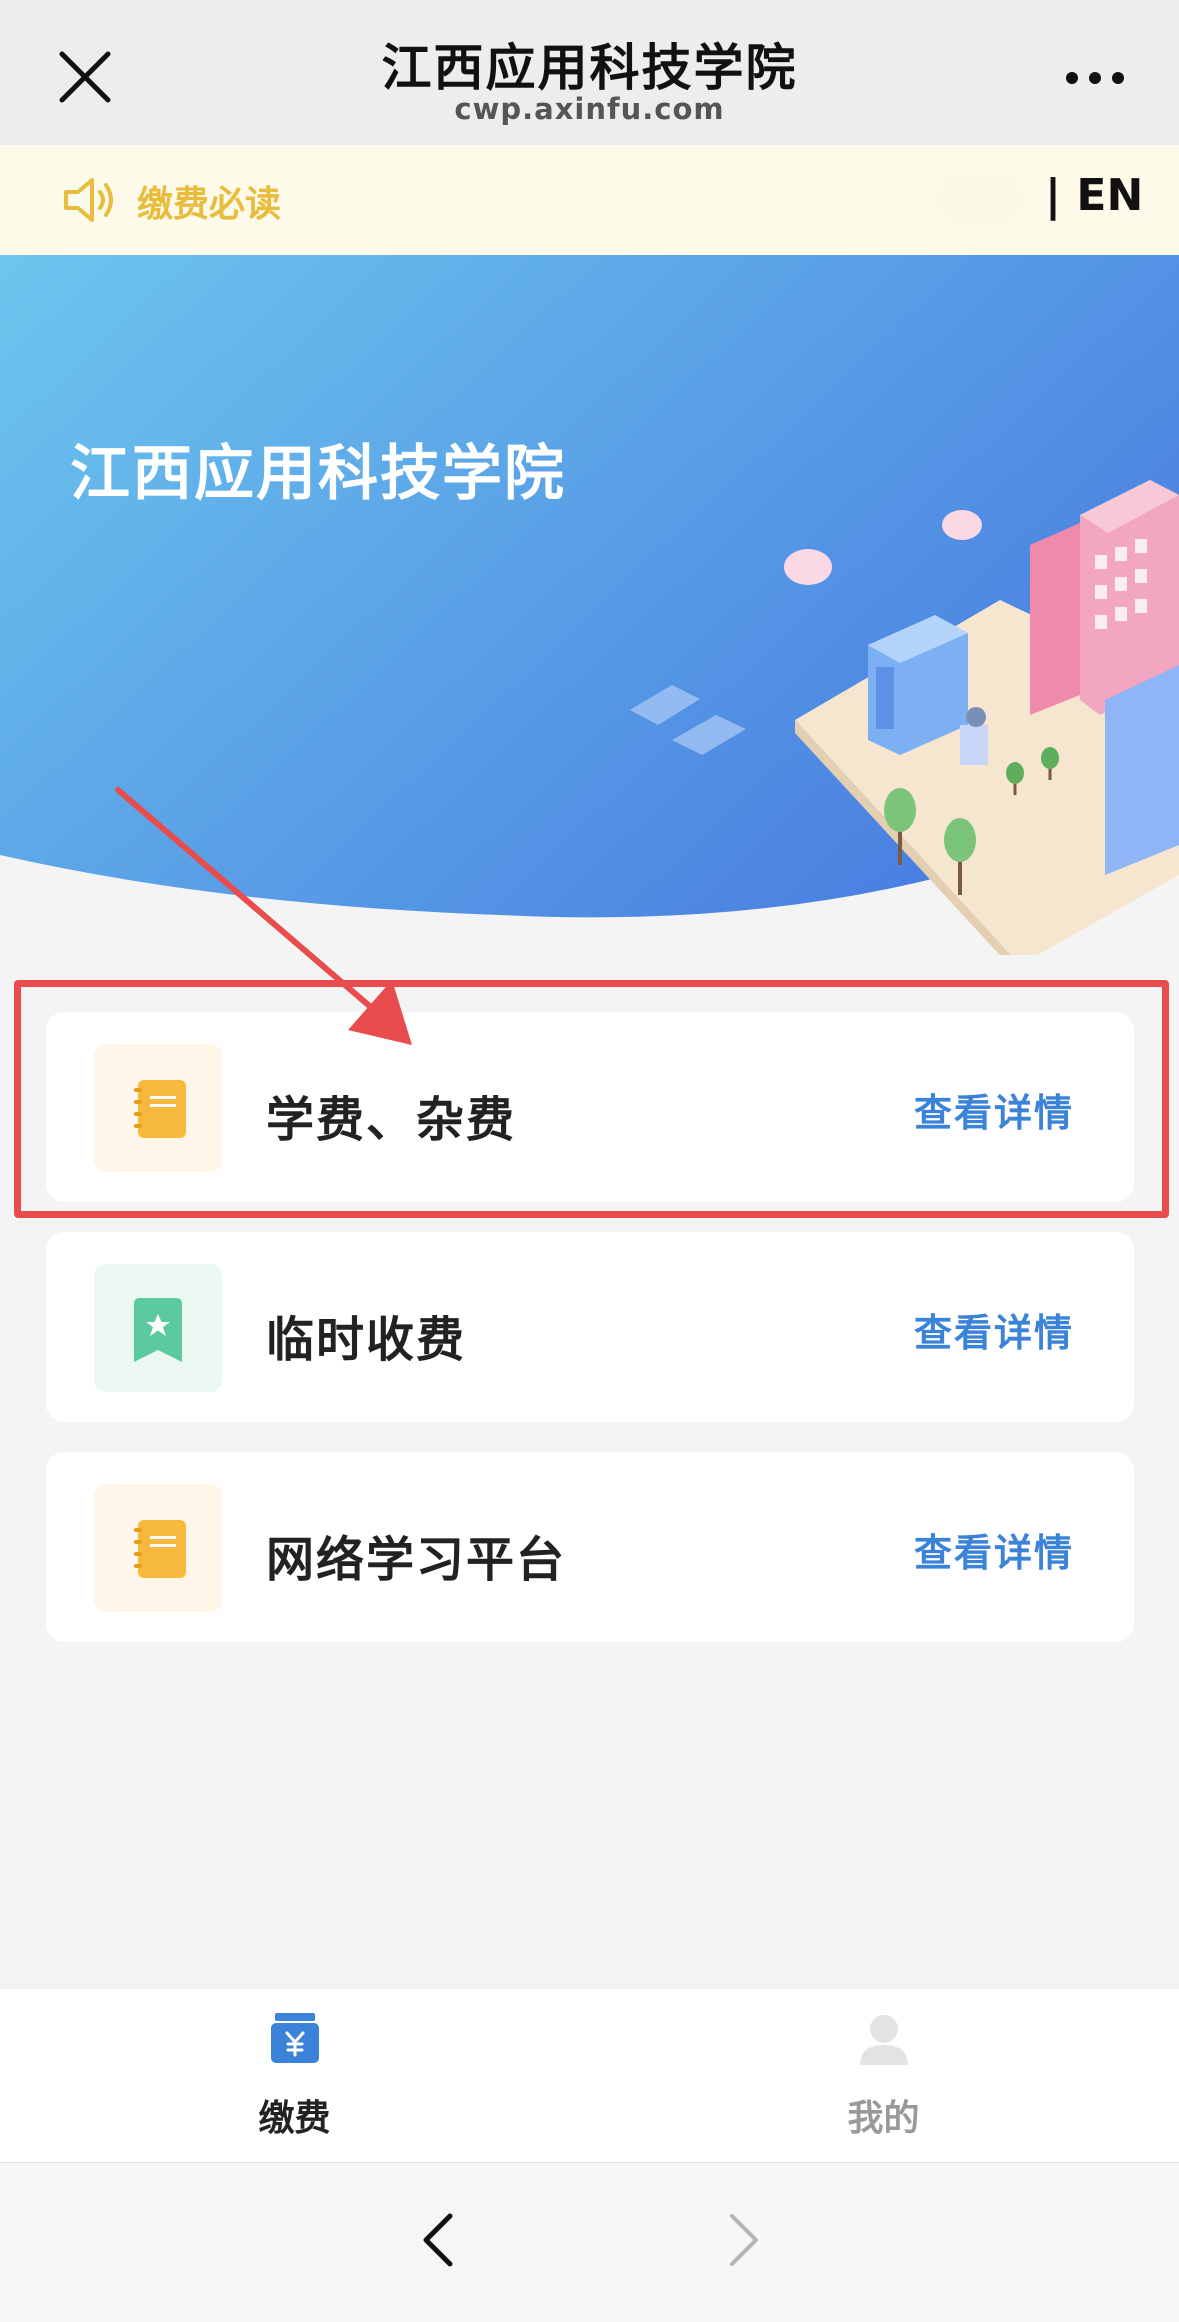 Image resolution: width=1179 pixels, height=2322 pixels. Describe the element at coordinates (294, 2118) in the screenshot. I see `tab-label: 缴费` at that location.